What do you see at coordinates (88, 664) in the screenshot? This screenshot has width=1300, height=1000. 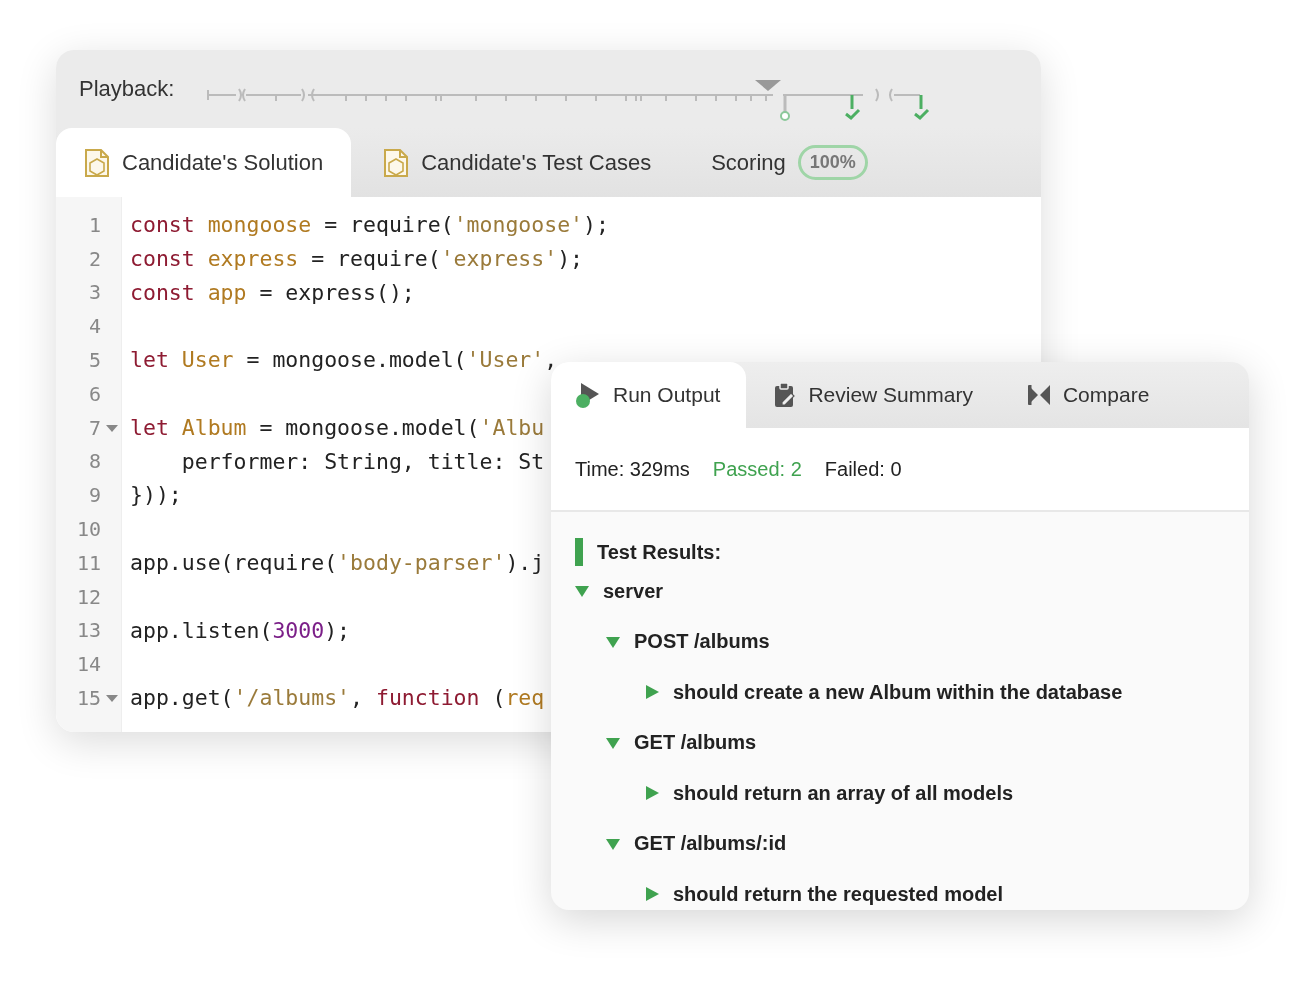 I see `line-number: 14` at bounding box center [88, 664].